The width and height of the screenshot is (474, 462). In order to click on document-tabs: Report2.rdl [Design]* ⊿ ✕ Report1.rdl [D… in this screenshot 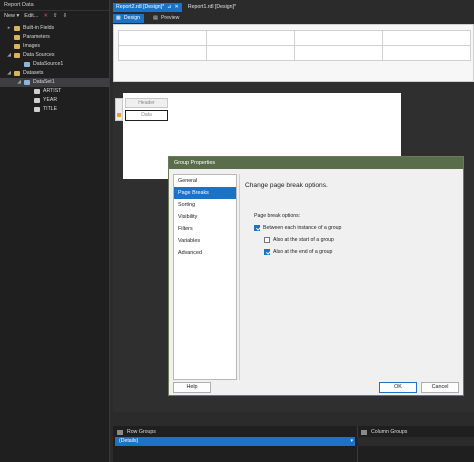, I will do `click(176, 7)`.